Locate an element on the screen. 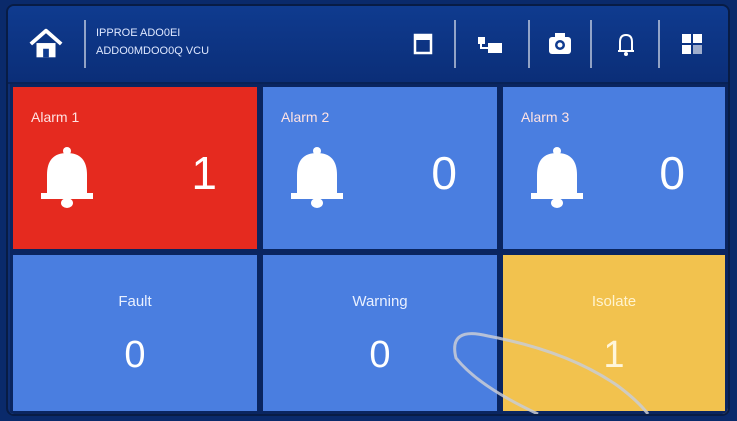 The height and width of the screenshot is (421, 737). network-icon is located at coordinates (490, 45).